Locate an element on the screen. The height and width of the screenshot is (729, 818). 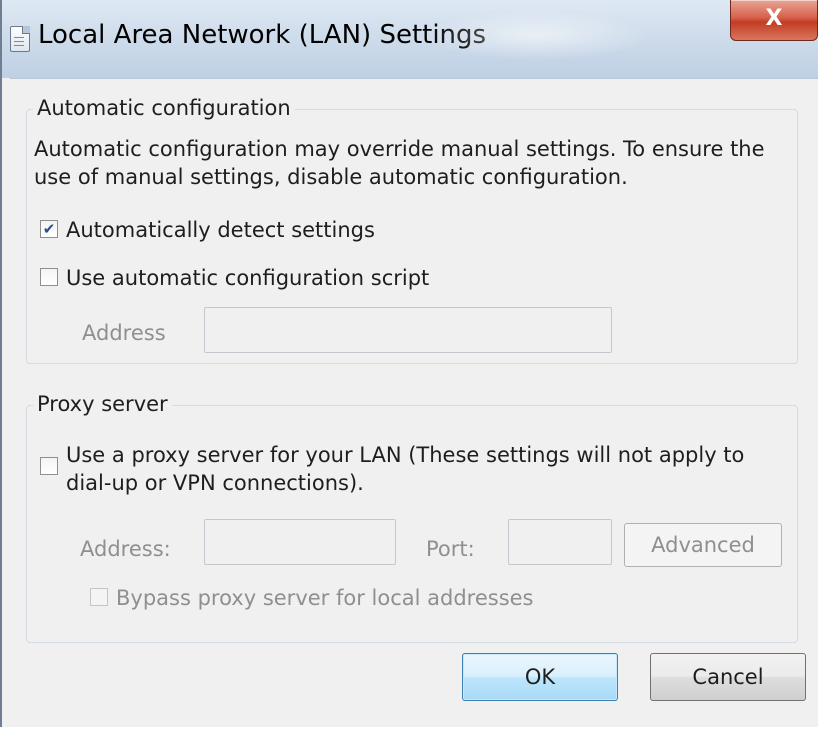
title-bar: Local Area Network (LAN) Settings X is located at coordinates (410, 39).